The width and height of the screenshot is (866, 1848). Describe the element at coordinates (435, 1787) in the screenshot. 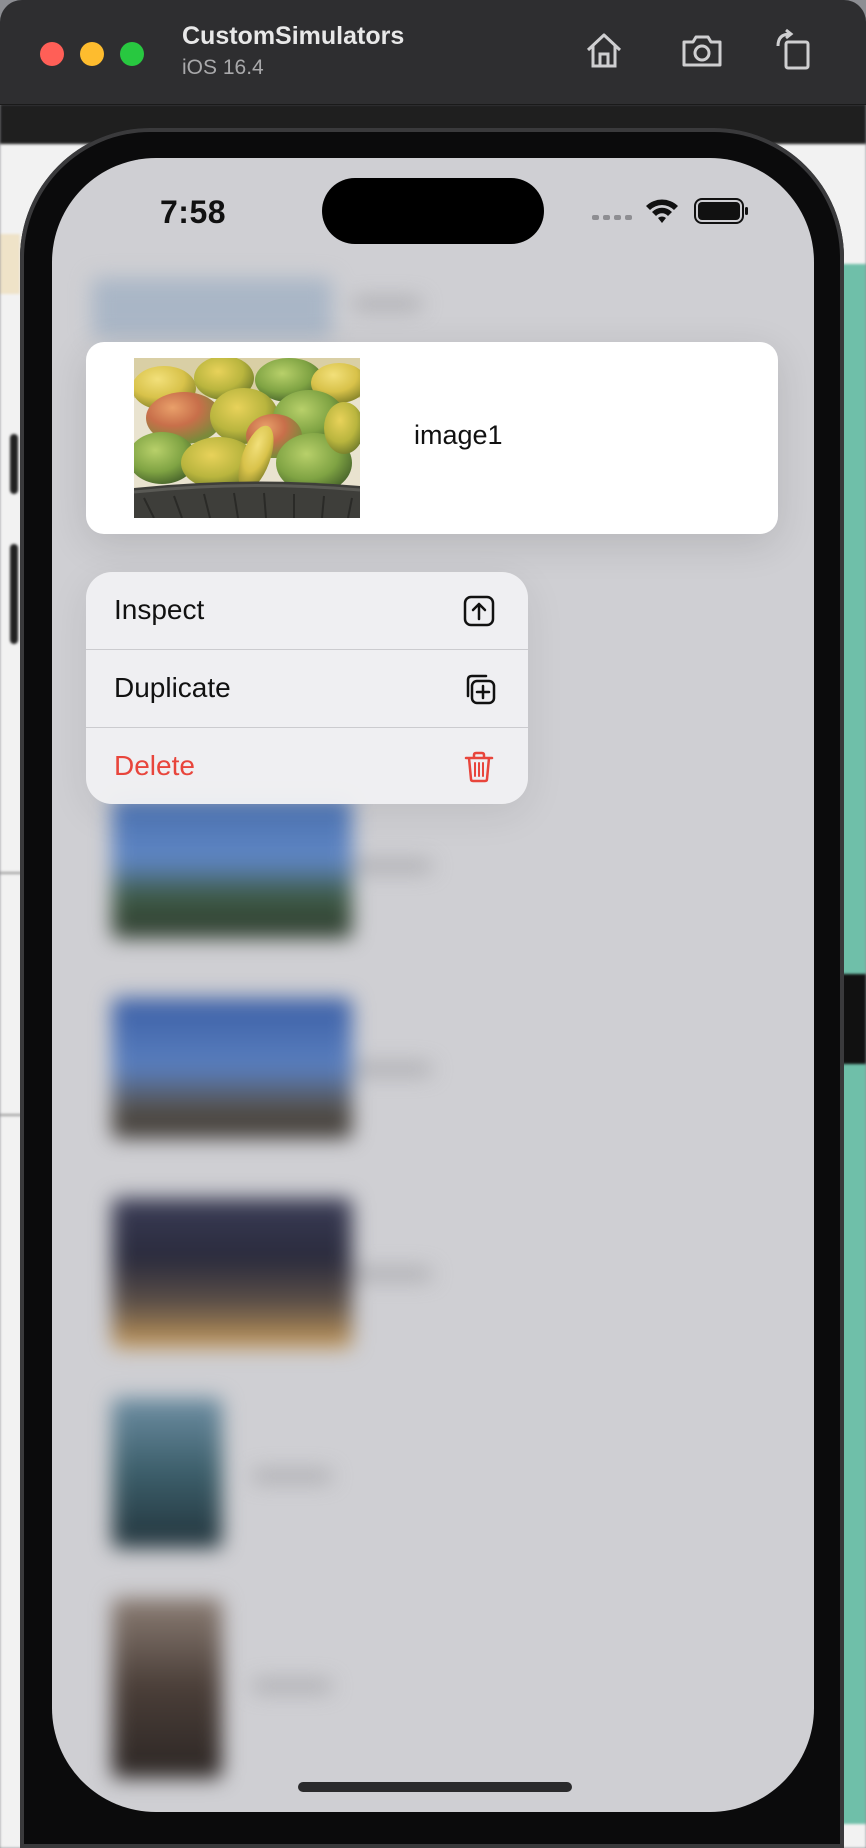

I see `home-indicator` at that location.